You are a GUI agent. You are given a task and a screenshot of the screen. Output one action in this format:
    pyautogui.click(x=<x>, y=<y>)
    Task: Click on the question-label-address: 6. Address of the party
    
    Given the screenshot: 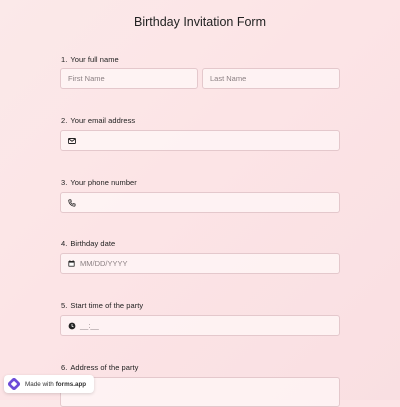 What is the action you would take?
    pyautogui.click(x=99, y=367)
    